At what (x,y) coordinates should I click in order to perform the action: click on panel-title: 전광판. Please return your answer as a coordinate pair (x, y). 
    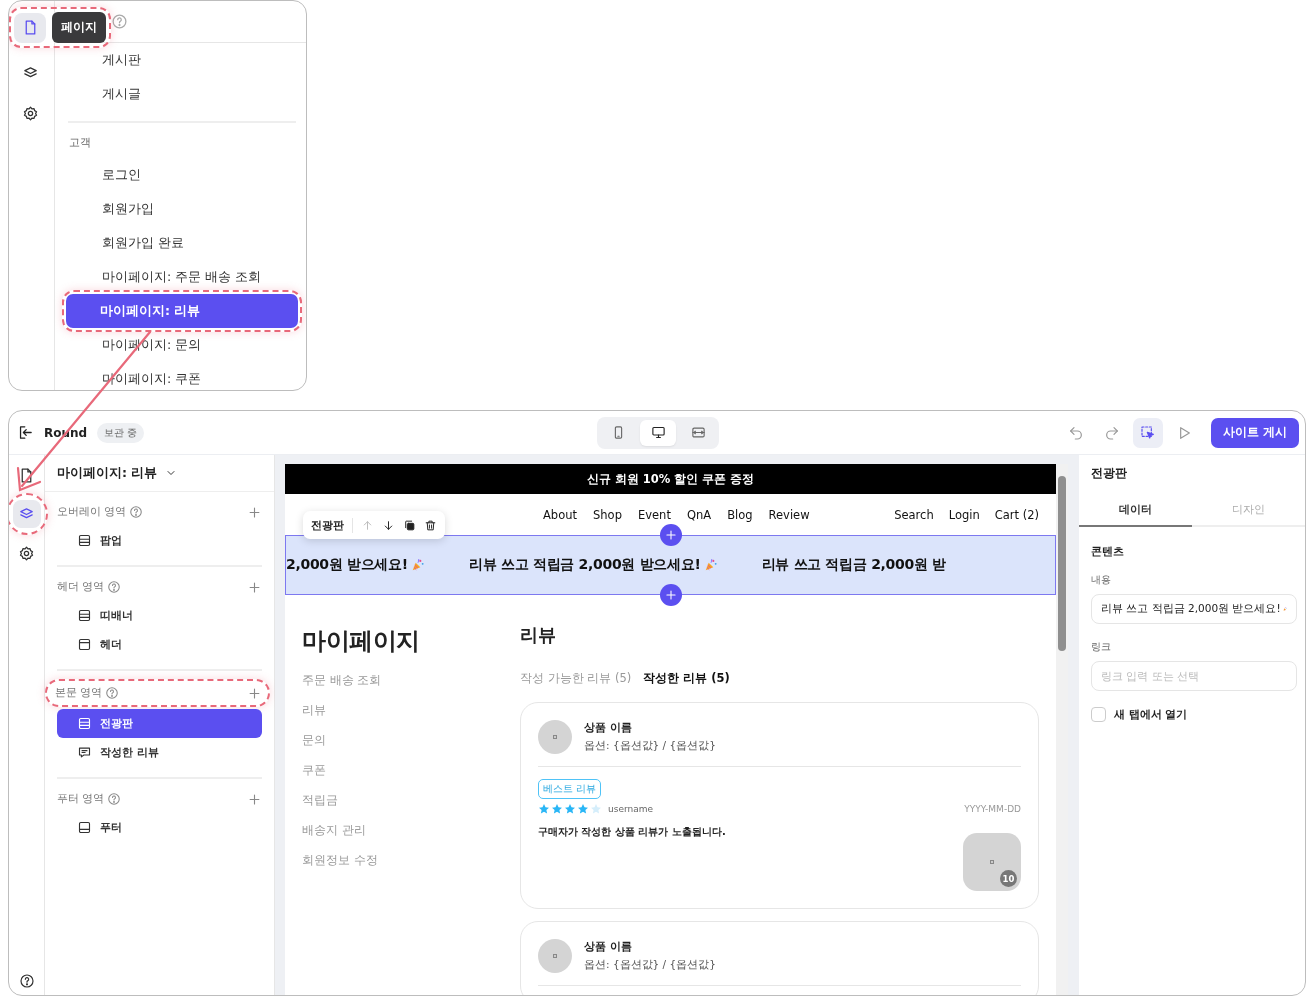
    Looking at the image, I should click on (1109, 473).